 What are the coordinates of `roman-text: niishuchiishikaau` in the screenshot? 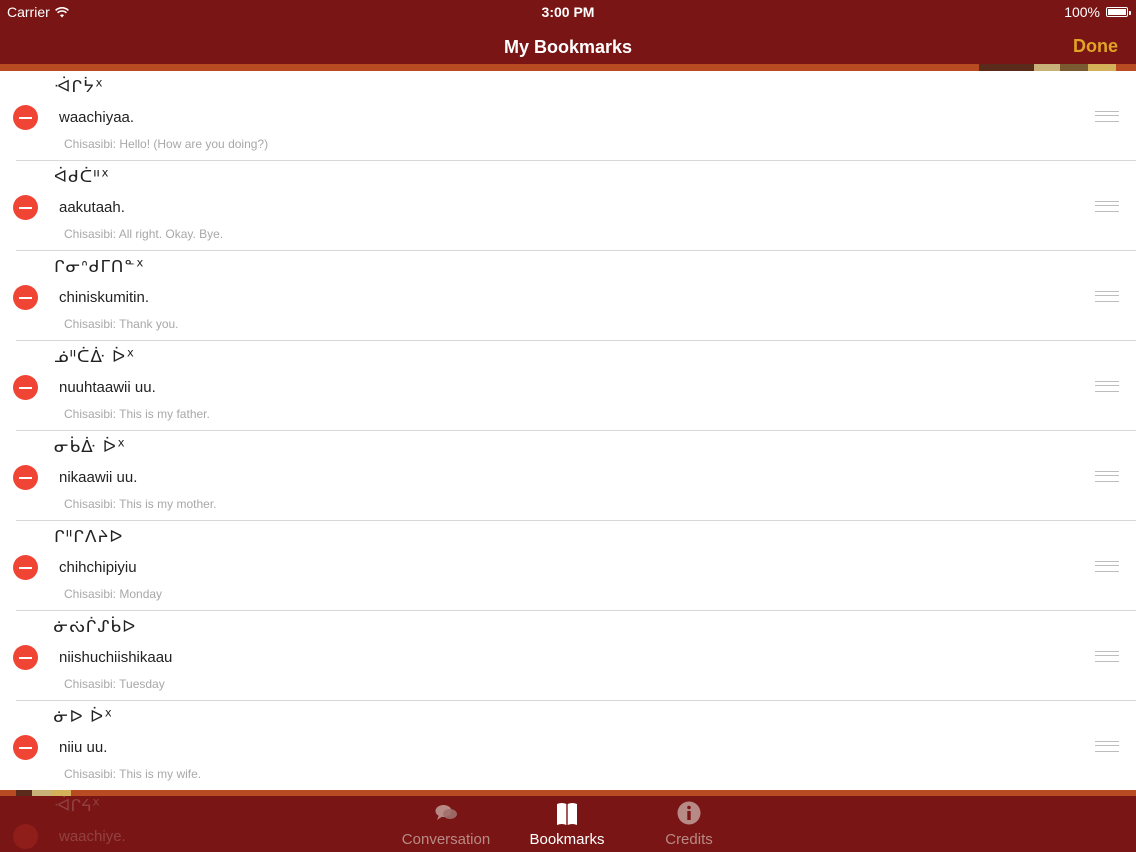 It's located at (116, 657).